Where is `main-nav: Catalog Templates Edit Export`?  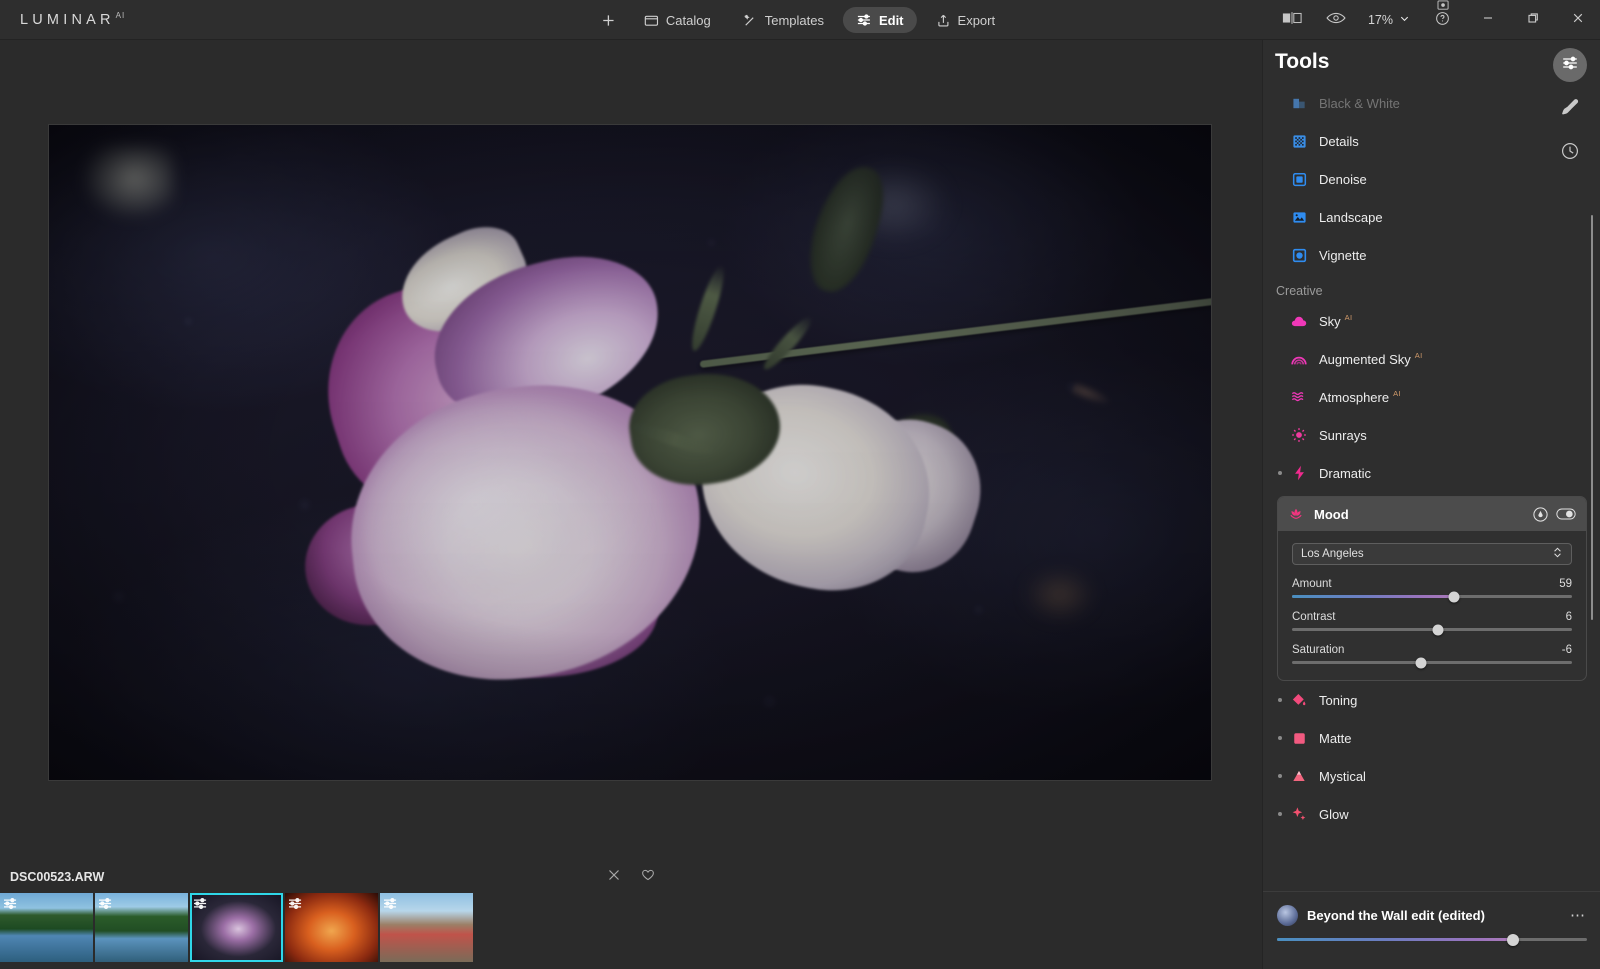 main-nav: Catalog Templates Edit Export is located at coordinates (800, 20).